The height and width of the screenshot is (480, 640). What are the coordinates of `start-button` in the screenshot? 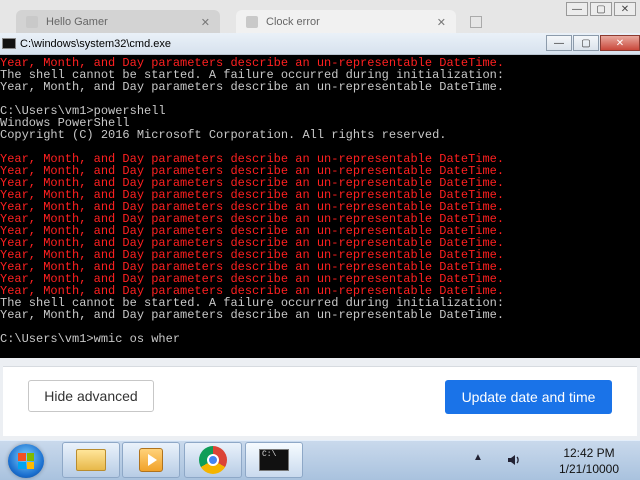 It's located at (26, 461).